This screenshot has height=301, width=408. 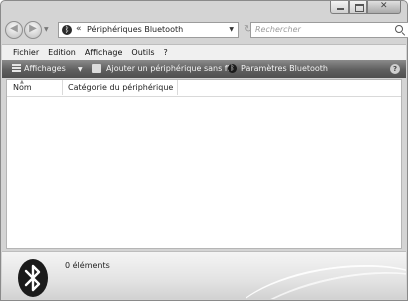 I want to click on caption-buttons, so click(x=365, y=8).